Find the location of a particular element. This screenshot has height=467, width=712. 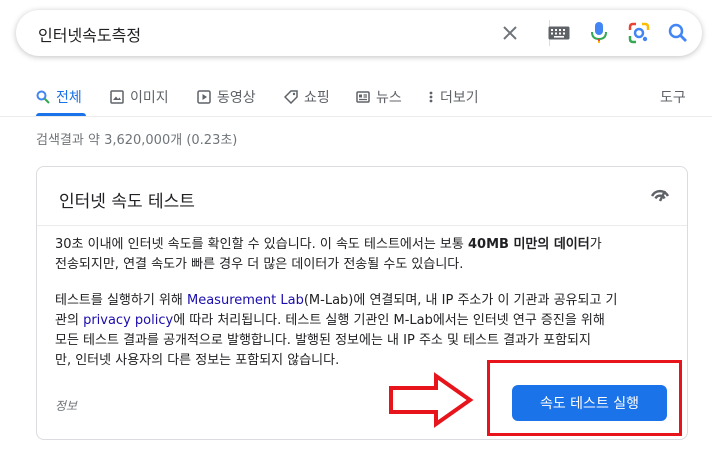

card-divider is located at coordinates (362, 225).